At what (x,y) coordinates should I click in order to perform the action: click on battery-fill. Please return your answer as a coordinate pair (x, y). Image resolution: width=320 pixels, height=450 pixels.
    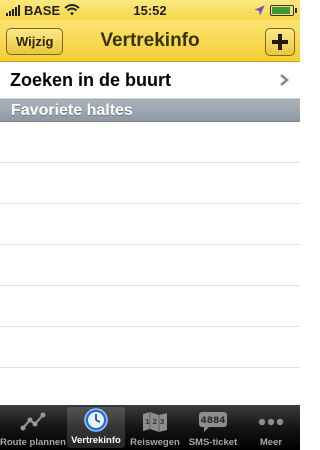
    Looking at the image, I should click on (281, 10).